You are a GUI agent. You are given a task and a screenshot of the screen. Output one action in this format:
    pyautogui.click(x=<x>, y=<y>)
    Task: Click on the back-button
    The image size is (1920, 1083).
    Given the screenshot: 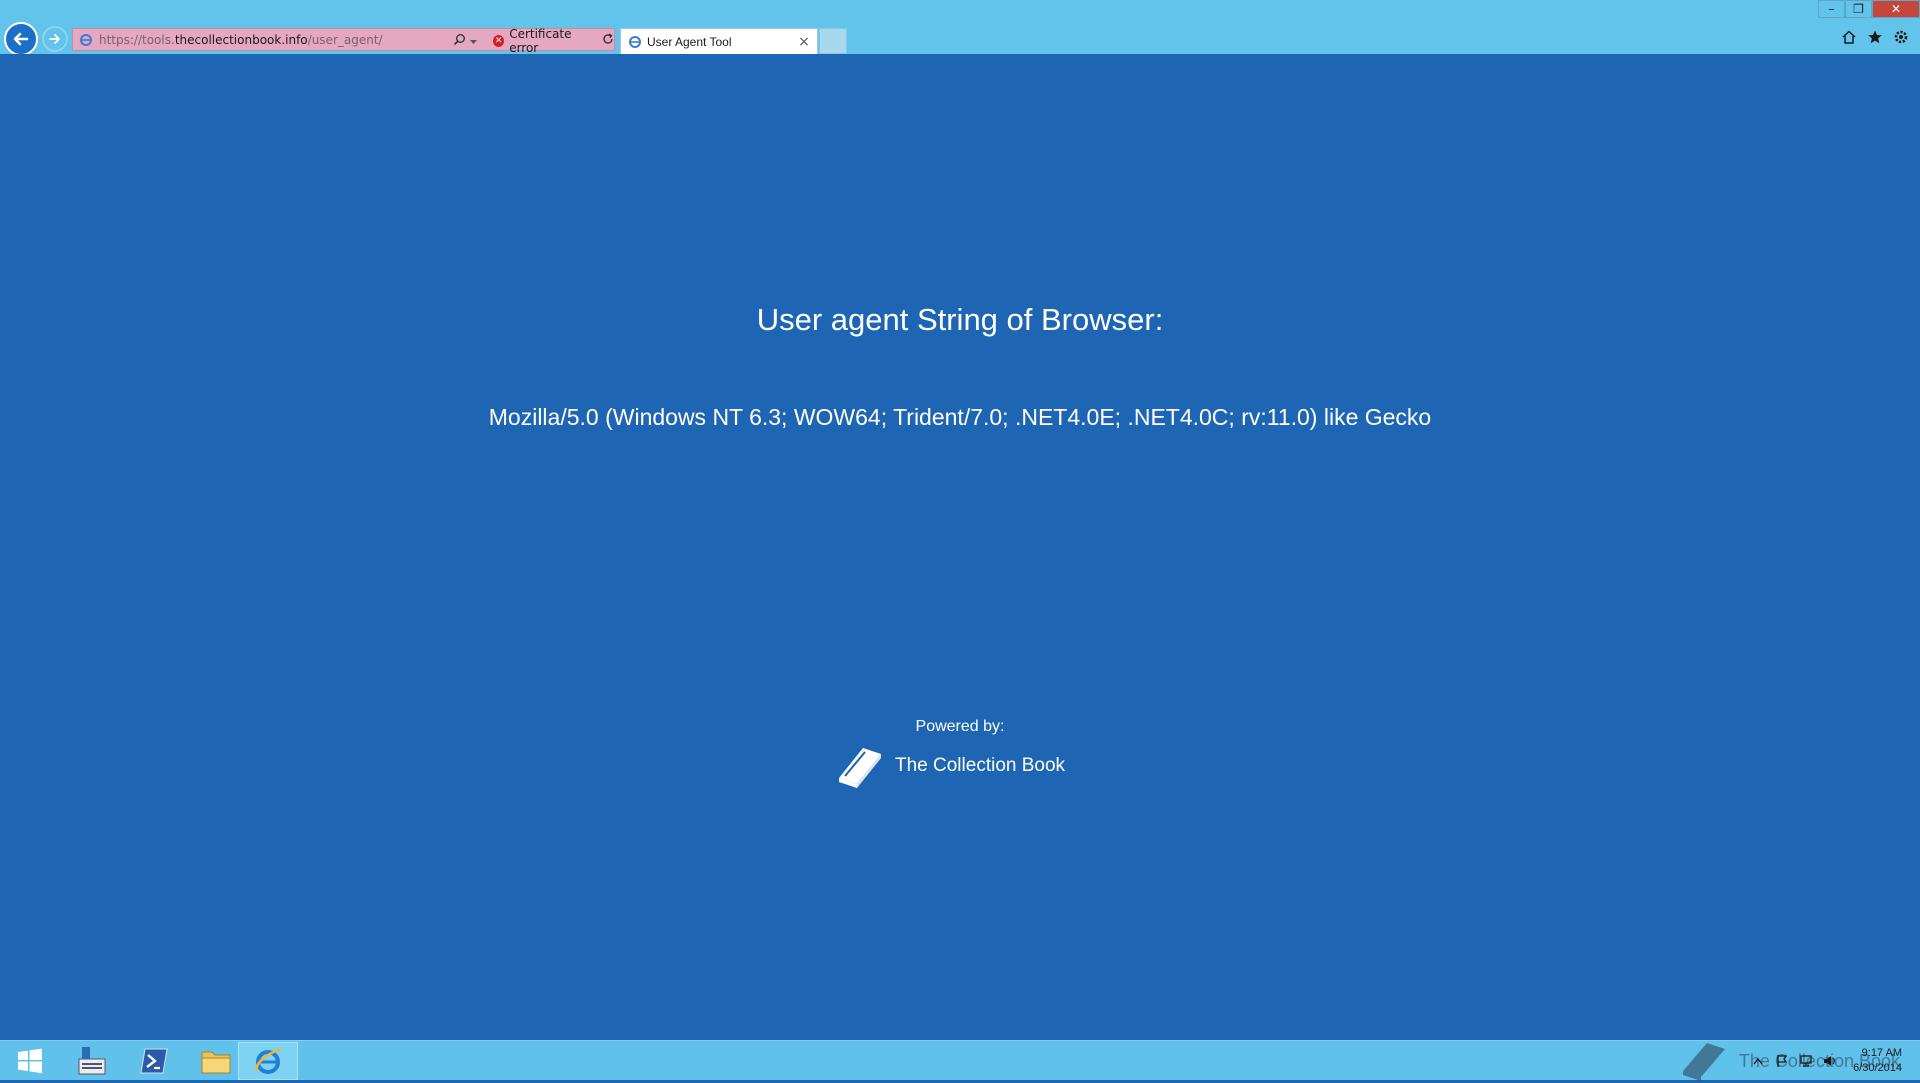 What is the action you would take?
    pyautogui.click(x=21, y=39)
    